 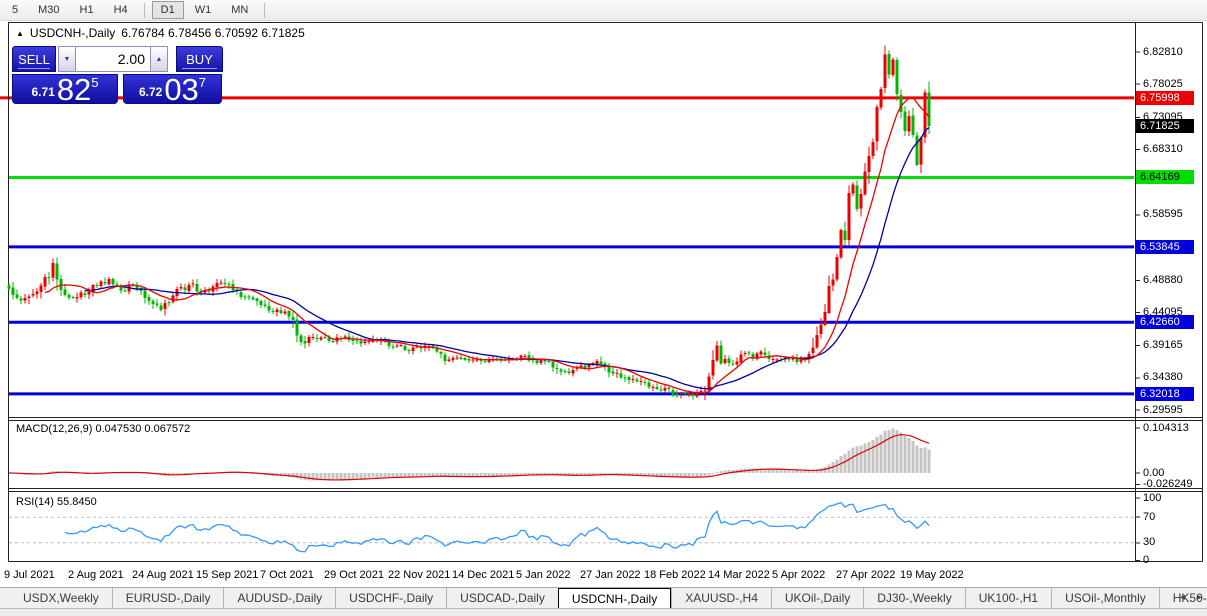 What do you see at coordinates (227, 575) in the screenshot?
I see `date-axis-label: 15 Sep 2021` at bounding box center [227, 575].